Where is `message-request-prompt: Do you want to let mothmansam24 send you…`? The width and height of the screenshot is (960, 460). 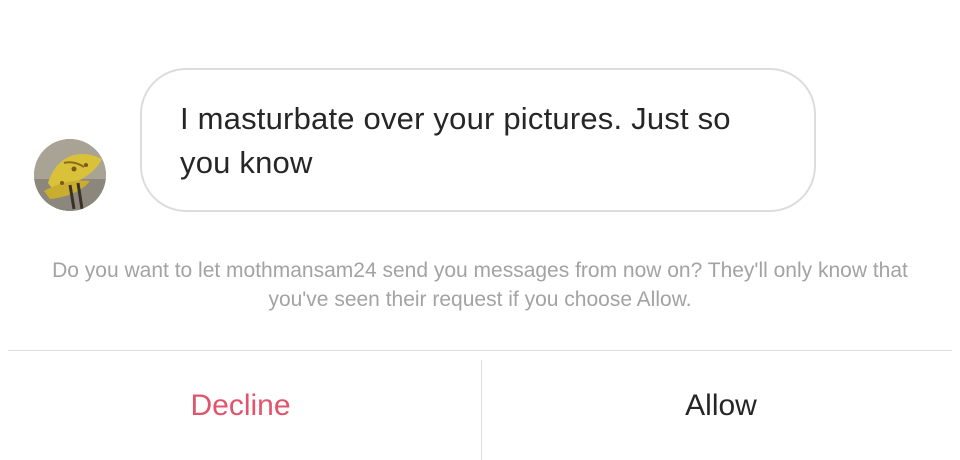
message-request-prompt: Do you want to let mothmansam24 send you… is located at coordinates (480, 285).